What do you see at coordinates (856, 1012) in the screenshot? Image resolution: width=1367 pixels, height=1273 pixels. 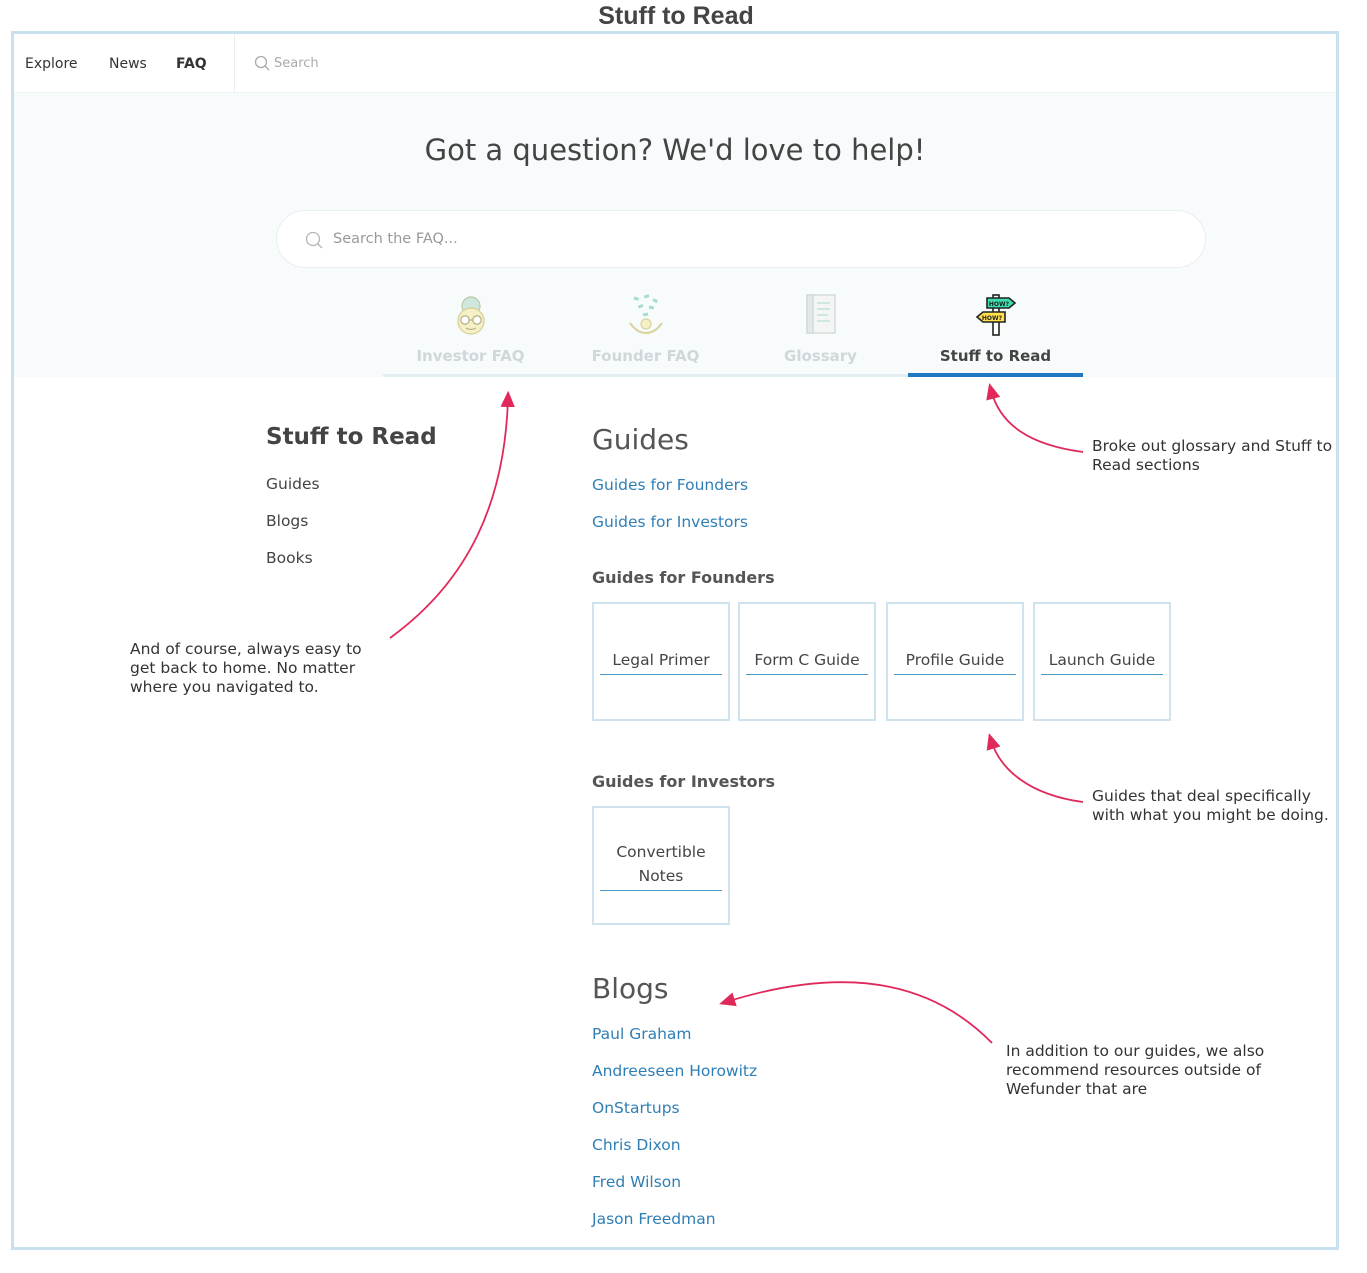 I see `arrow-resources` at bounding box center [856, 1012].